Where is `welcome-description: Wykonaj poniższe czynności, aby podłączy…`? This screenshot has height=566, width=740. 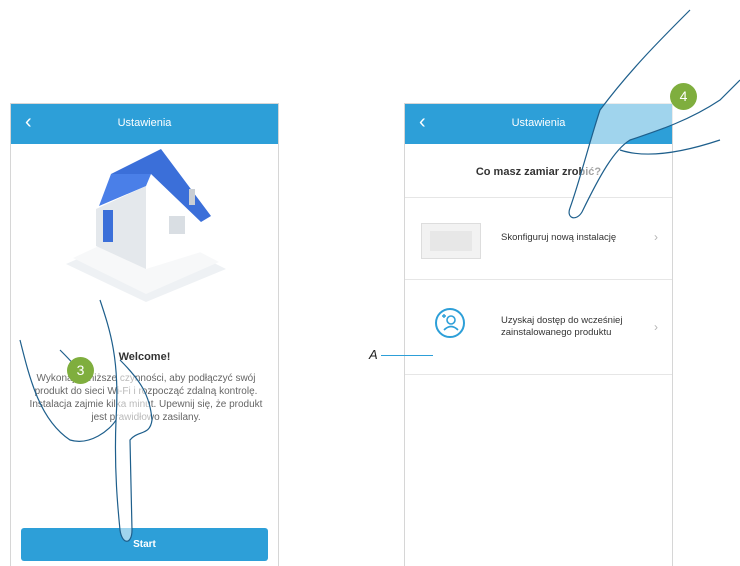
welcome-description: Wykonaj poniższe czynności, aby podłączy… is located at coordinates (146, 398).